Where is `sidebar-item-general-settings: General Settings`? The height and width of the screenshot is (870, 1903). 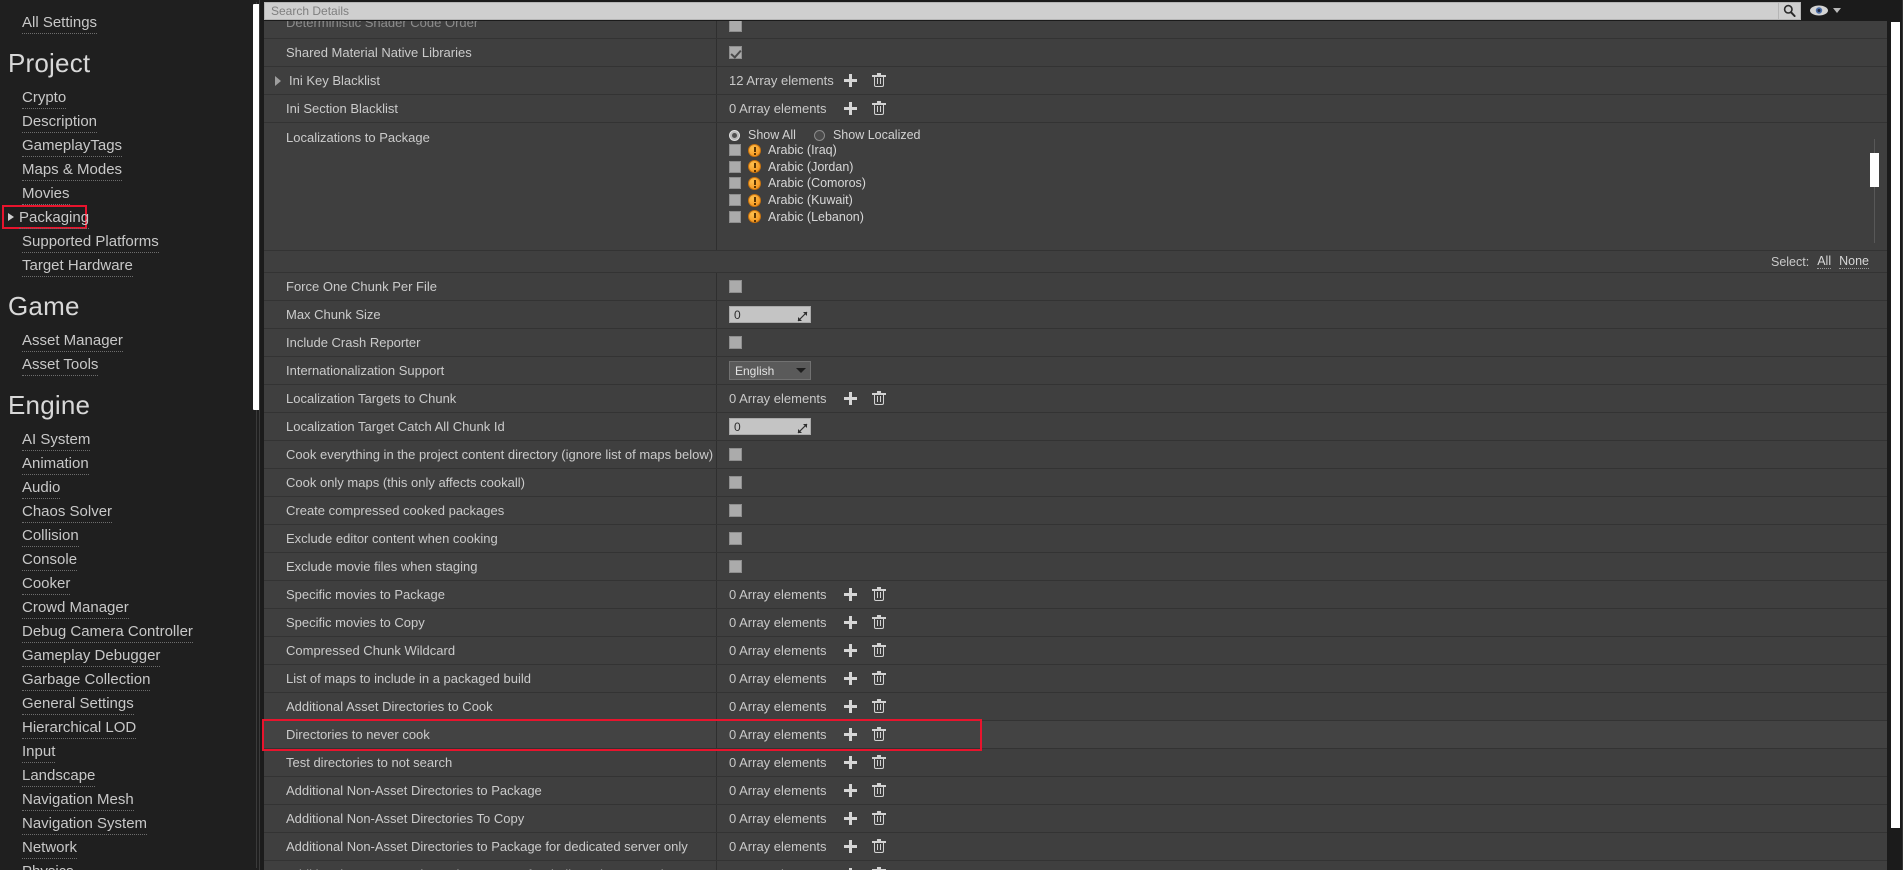 sidebar-item-general-settings: General Settings is located at coordinates (130, 703).